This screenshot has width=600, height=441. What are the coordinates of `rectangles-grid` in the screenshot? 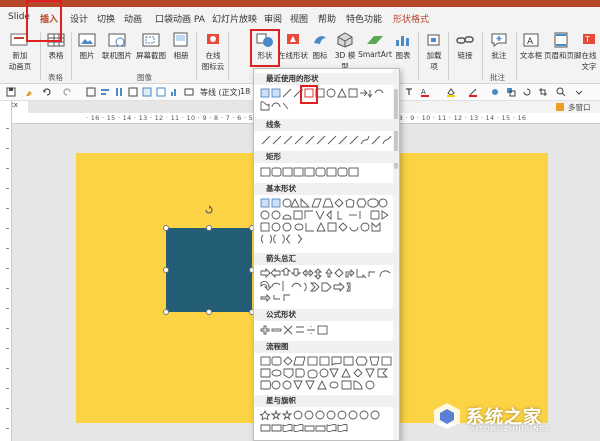 It's located at (328, 172).